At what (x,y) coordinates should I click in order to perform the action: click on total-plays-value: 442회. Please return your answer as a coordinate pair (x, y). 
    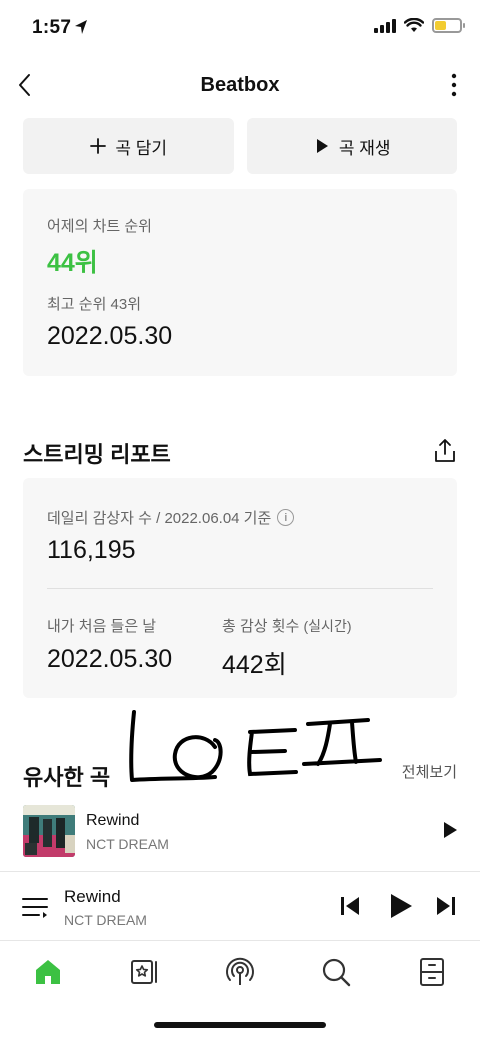
    Looking at the image, I should click on (254, 665).